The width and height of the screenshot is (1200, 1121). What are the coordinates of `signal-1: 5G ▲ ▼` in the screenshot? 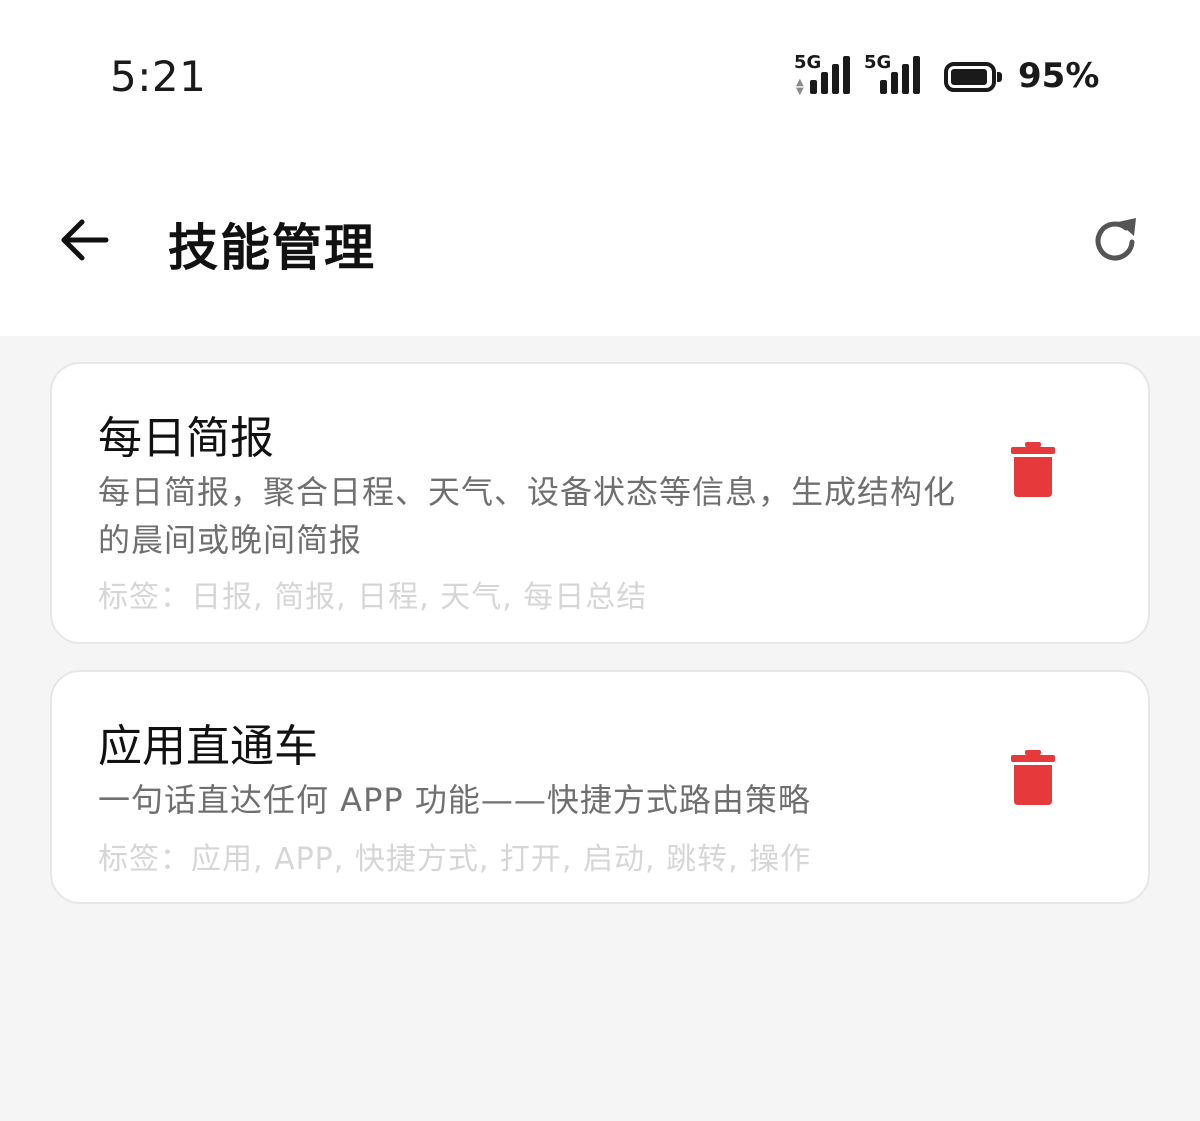 It's located at (827, 75).